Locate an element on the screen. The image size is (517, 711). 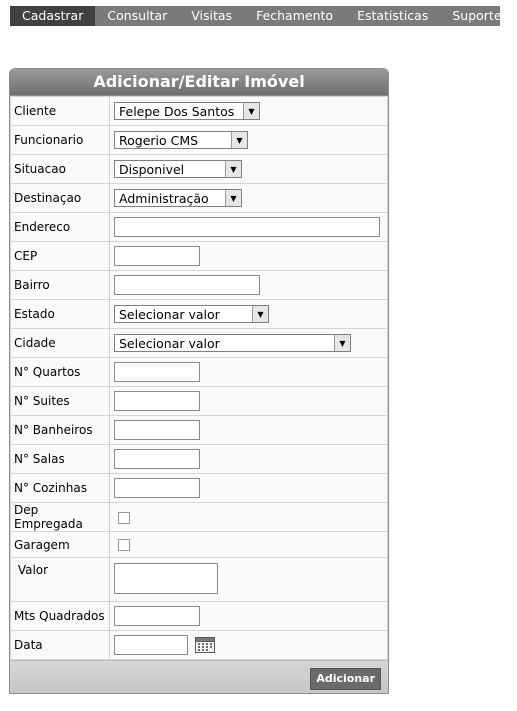
form-row-valor: Valor is located at coordinates (199, 579).